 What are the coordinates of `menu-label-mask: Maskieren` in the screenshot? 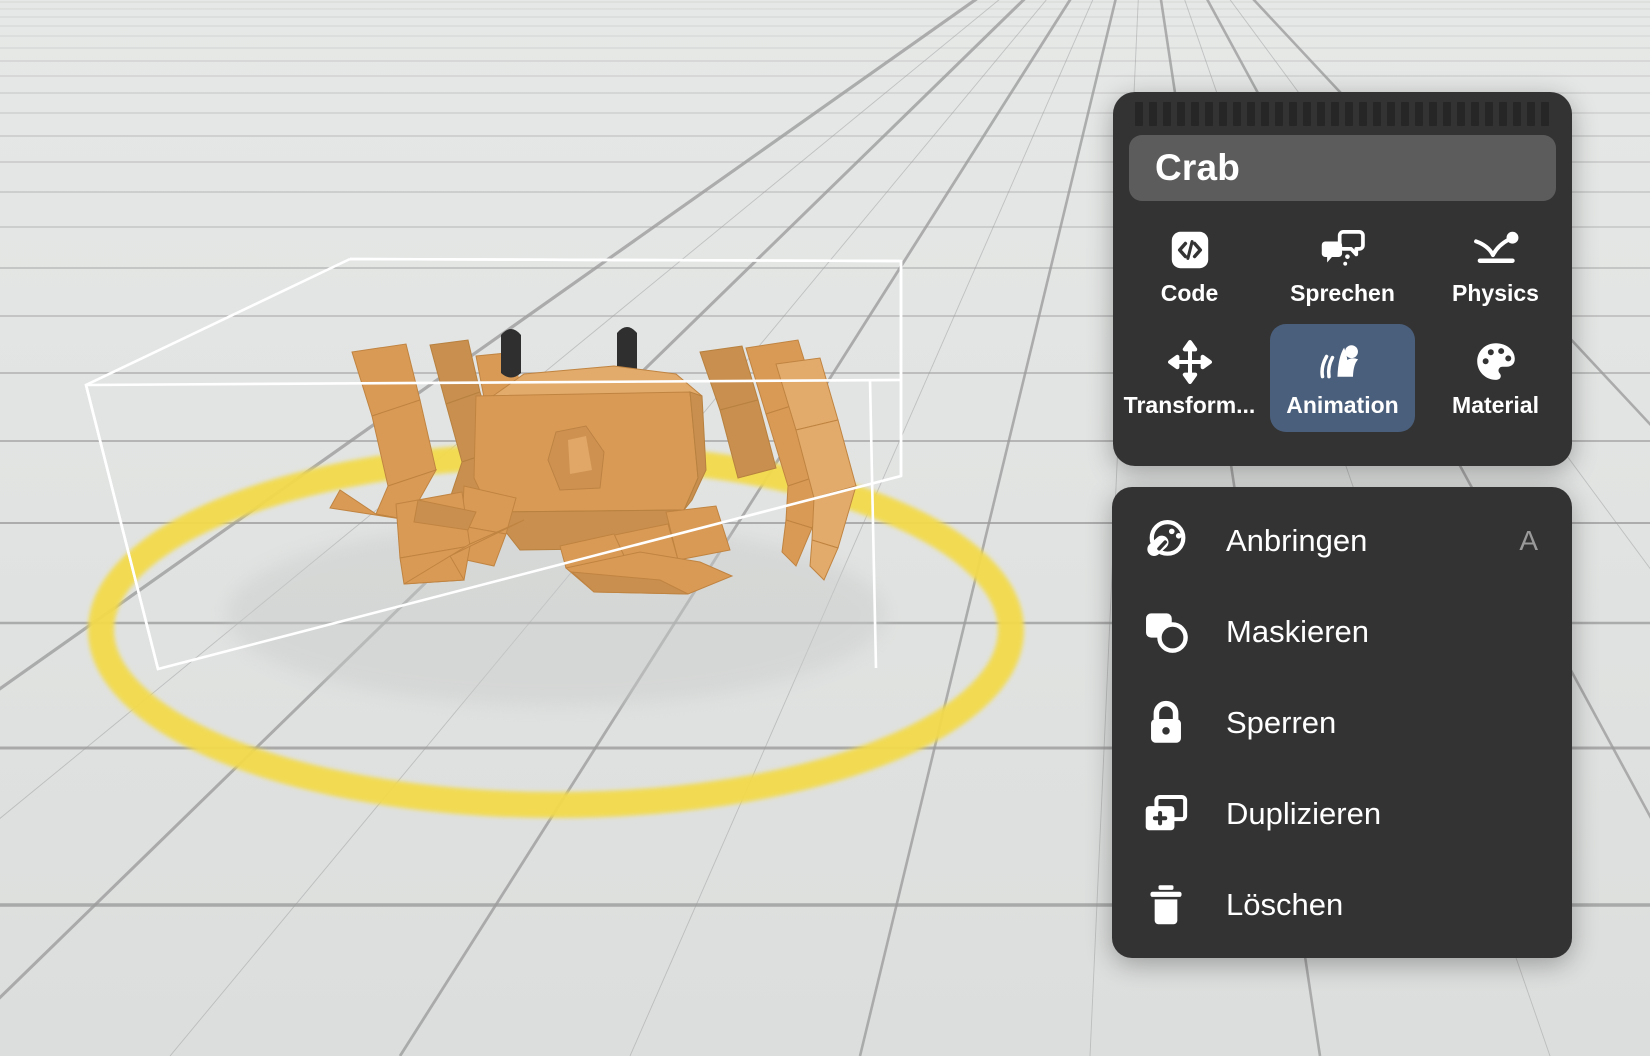 It's located at (1297, 631).